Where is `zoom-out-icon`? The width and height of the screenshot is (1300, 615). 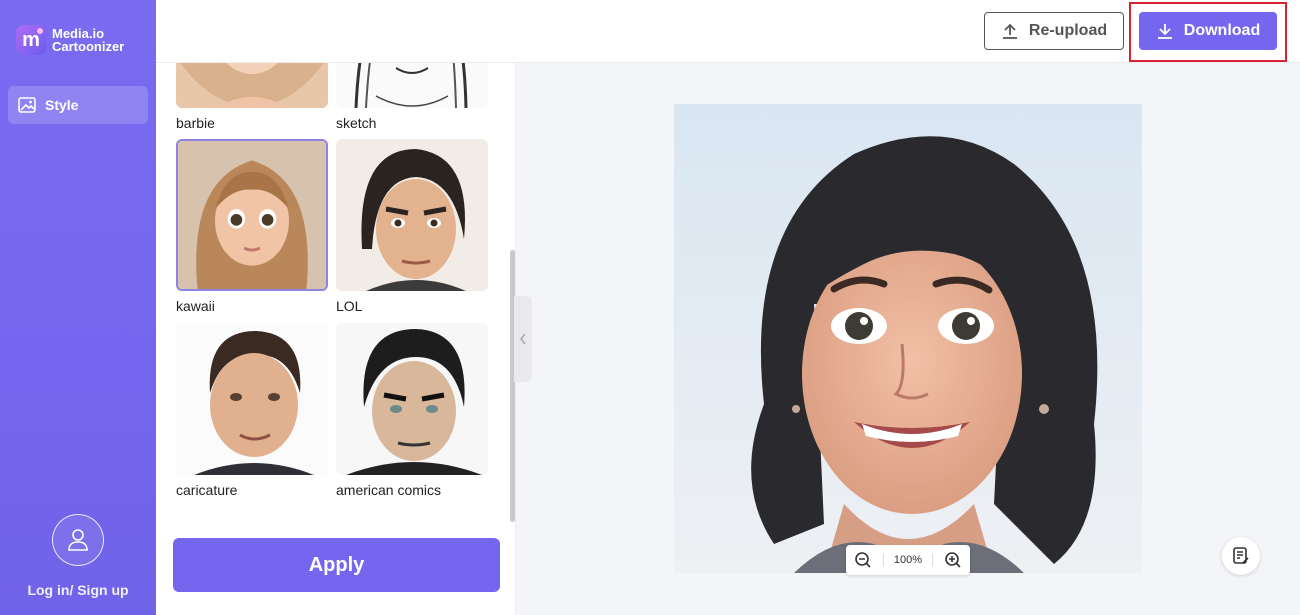 zoom-out-icon is located at coordinates (863, 560).